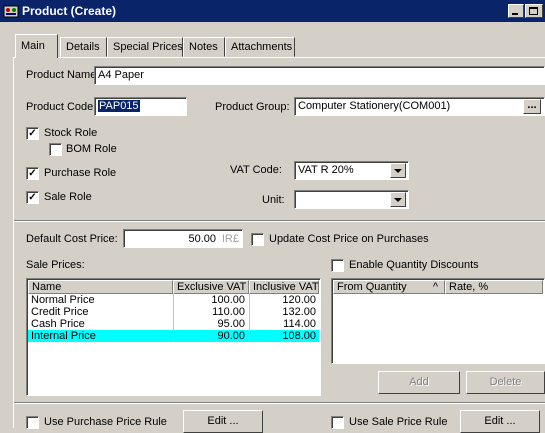 Image resolution: width=545 pixels, height=433 pixels. I want to click on tab-details-label: Details, so click(83, 47).